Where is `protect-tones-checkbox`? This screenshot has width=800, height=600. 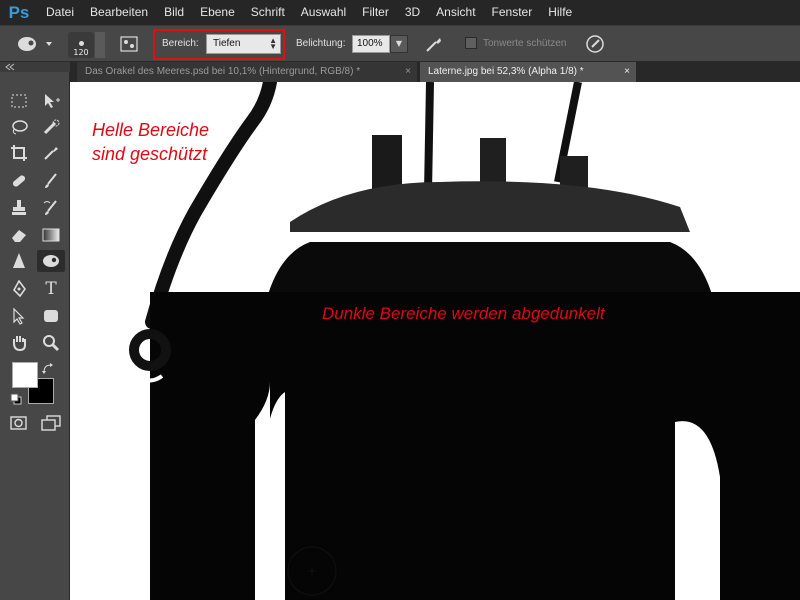
protect-tones-checkbox is located at coordinates (471, 43).